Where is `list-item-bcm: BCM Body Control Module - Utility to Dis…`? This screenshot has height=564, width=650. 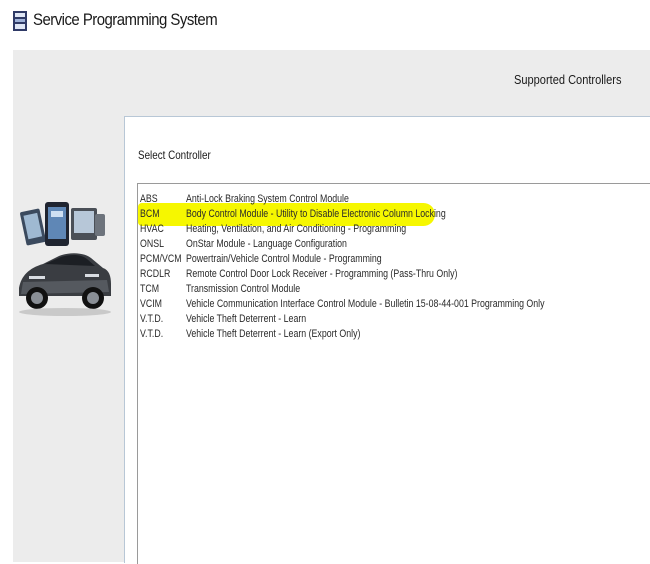 list-item-bcm: BCM Body Control Module - Utility to Dis… is located at coordinates (394, 214).